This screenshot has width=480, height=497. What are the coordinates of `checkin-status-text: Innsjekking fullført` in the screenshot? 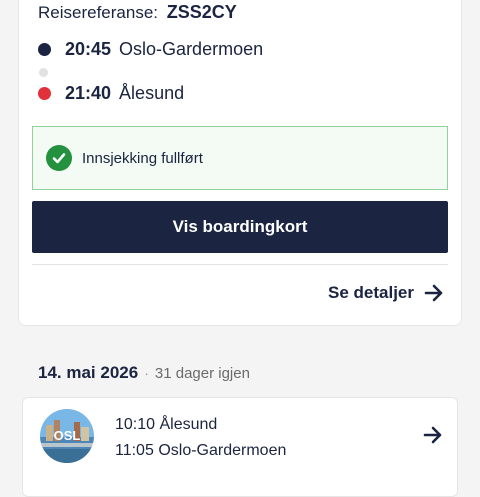 It's located at (142, 158).